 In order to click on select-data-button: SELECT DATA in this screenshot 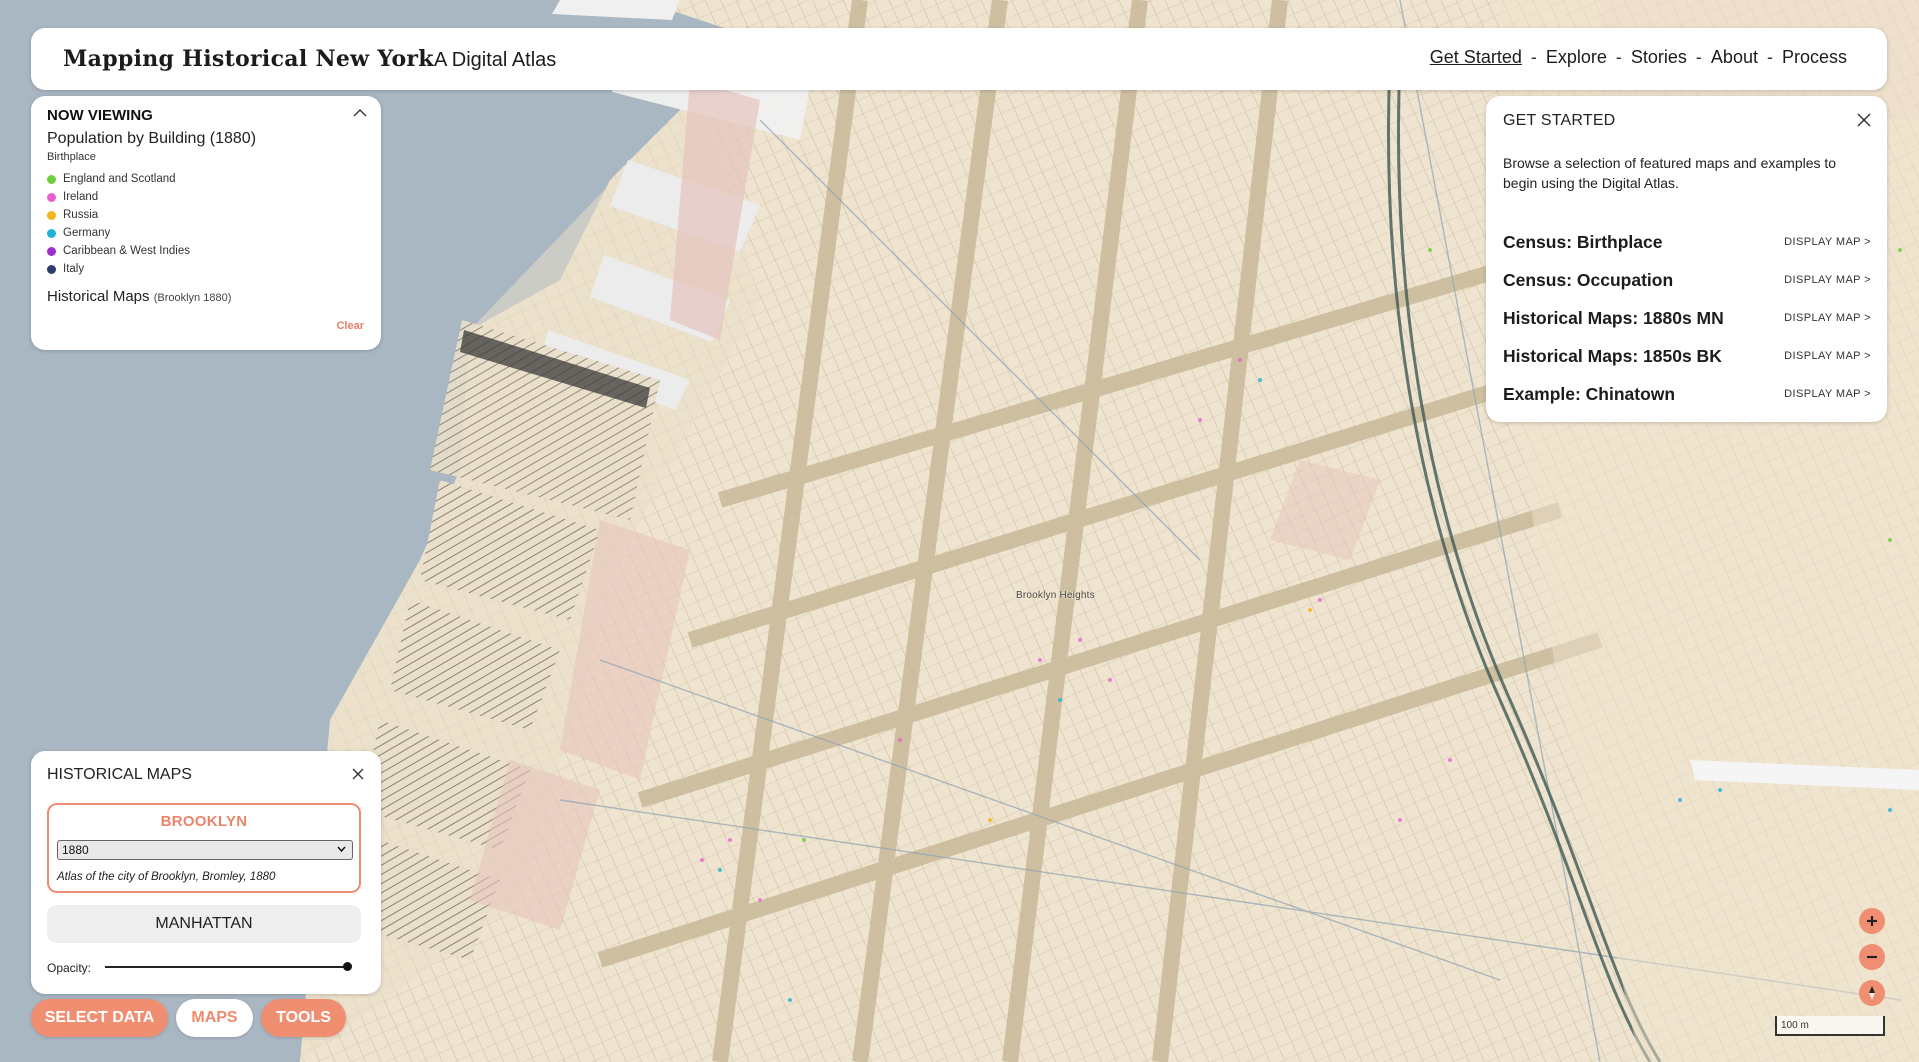, I will do `click(99, 1018)`.